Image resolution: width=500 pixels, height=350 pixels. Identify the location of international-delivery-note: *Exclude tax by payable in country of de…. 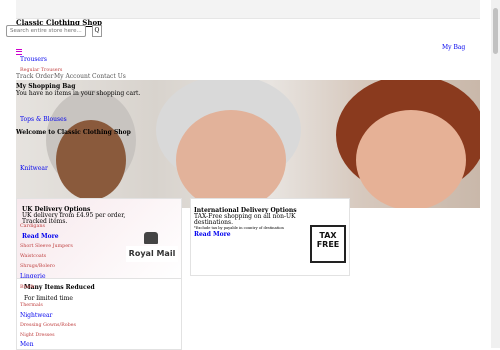
(239, 228).